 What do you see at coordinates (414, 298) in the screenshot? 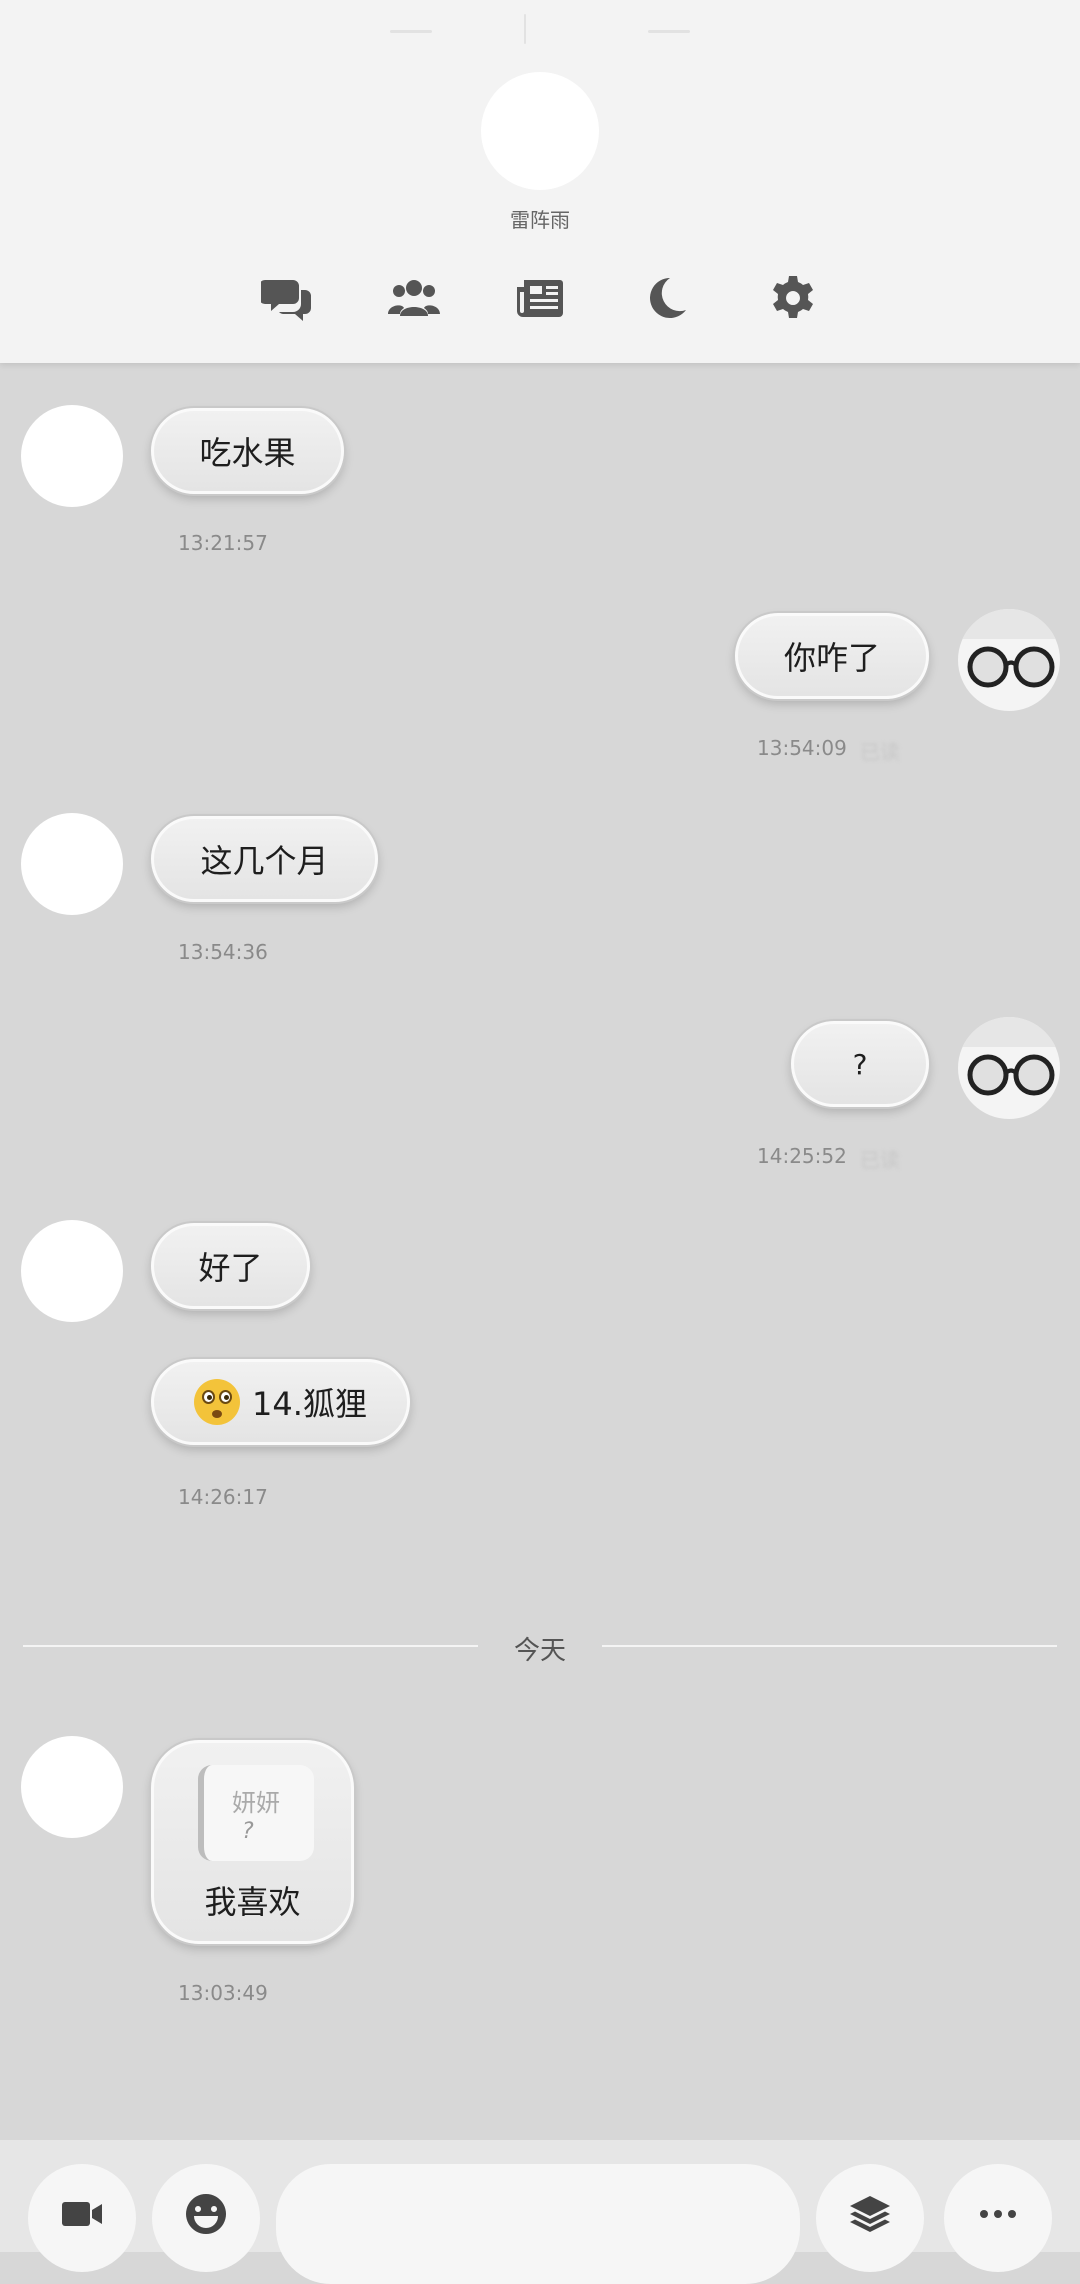
I see `contacts-icon` at bounding box center [414, 298].